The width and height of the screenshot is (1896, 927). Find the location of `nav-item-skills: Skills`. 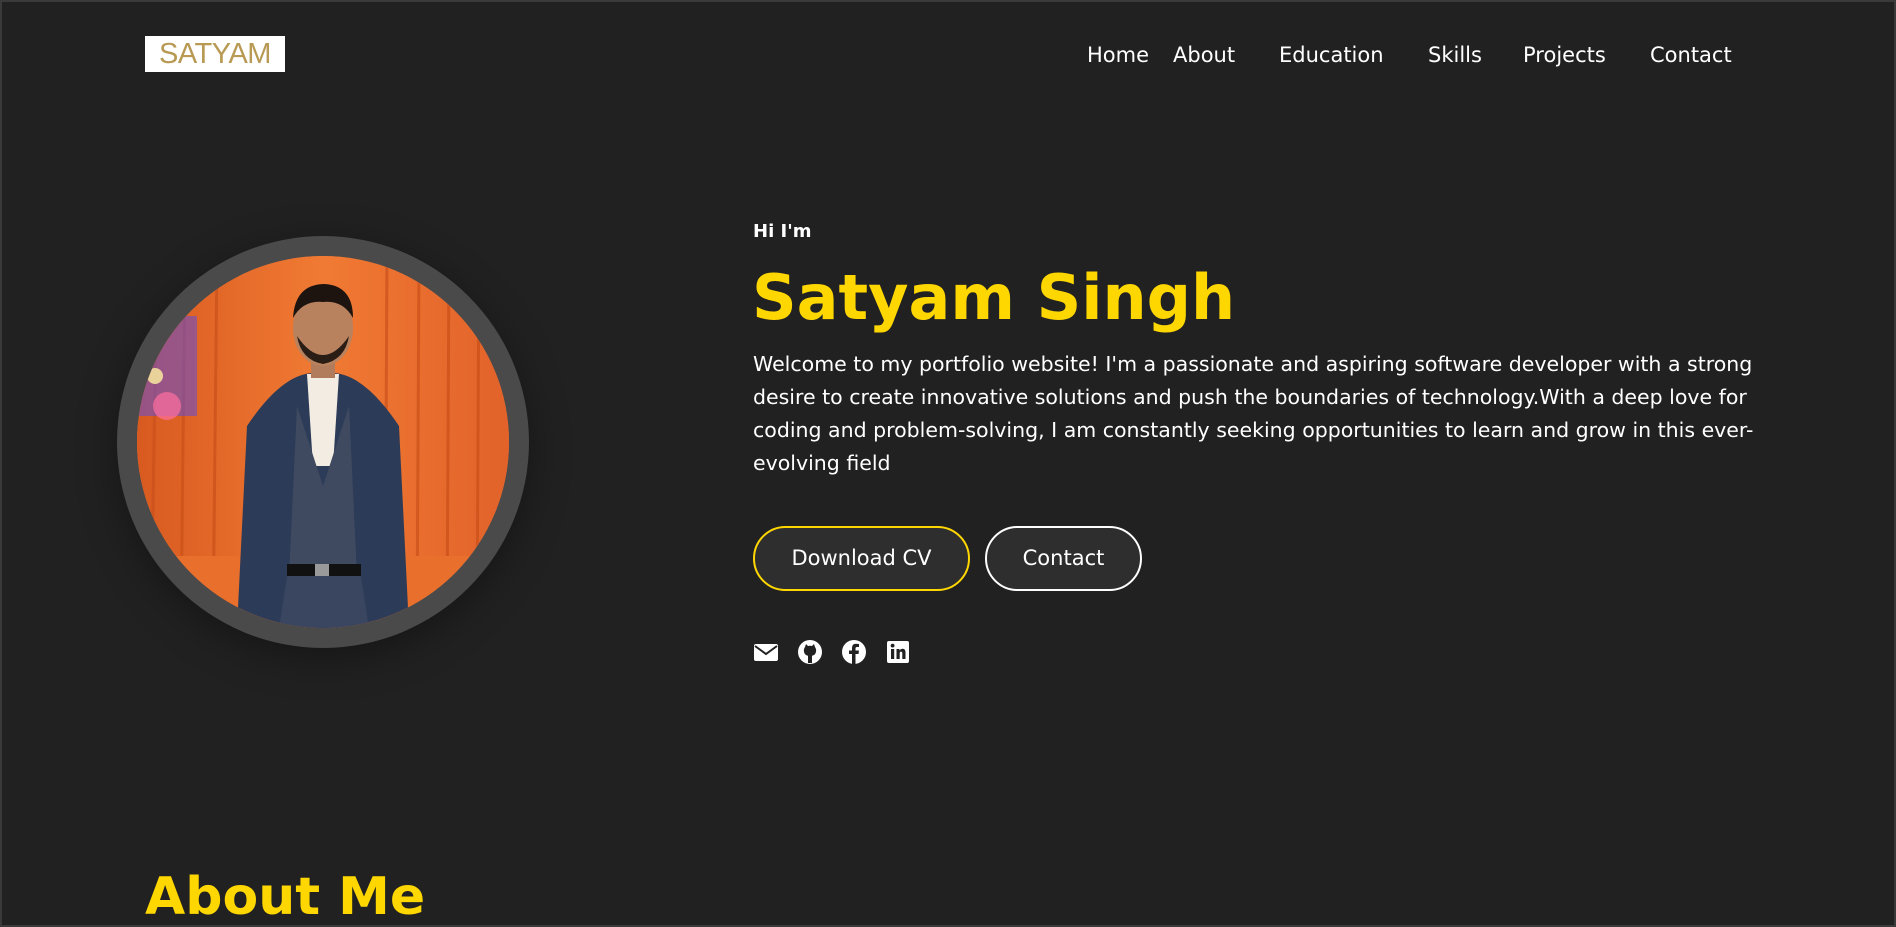

nav-item-skills: Skills is located at coordinates (1455, 55).